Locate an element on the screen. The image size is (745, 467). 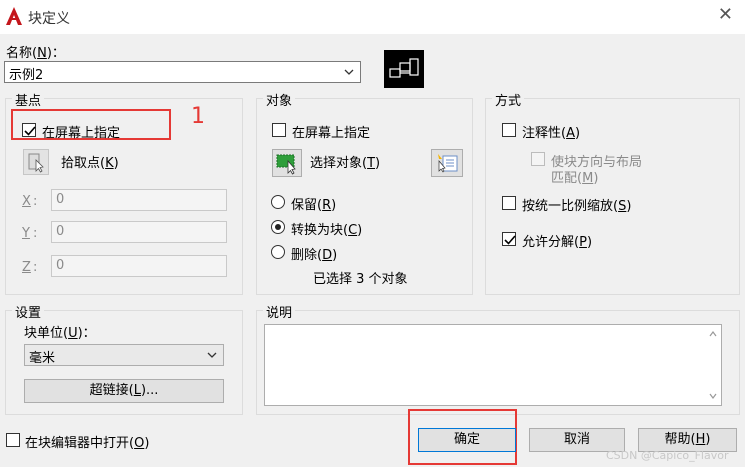
scale-uniformly-checkbox is located at coordinates (509, 203).